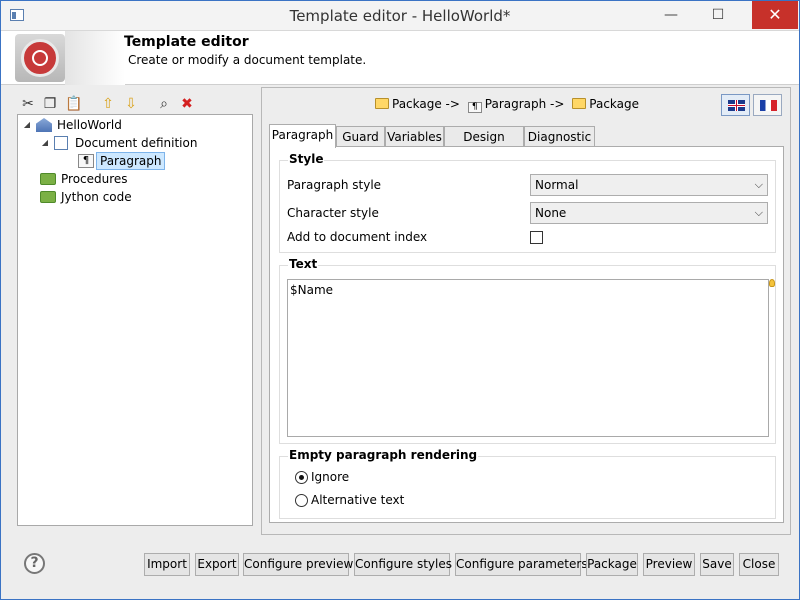 The height and width of the screenshot is (600, 800). Describe the element at coordinates (333, 213) in the screenshot. I see `character-style-label: Character style` at that location.